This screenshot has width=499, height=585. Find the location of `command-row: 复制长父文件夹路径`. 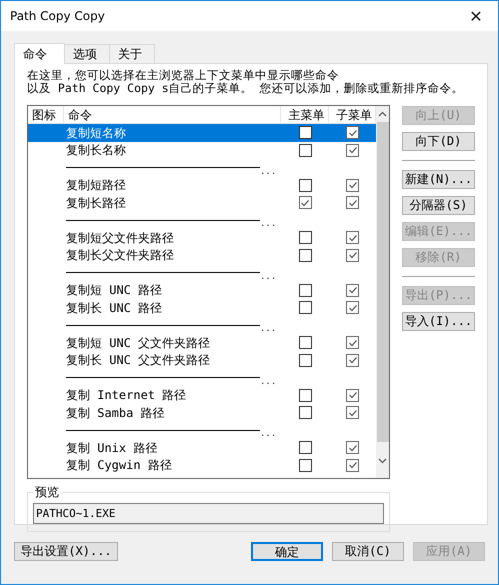

command-row: 复制长父文件夹路径 is located at coordinates (202, 255).